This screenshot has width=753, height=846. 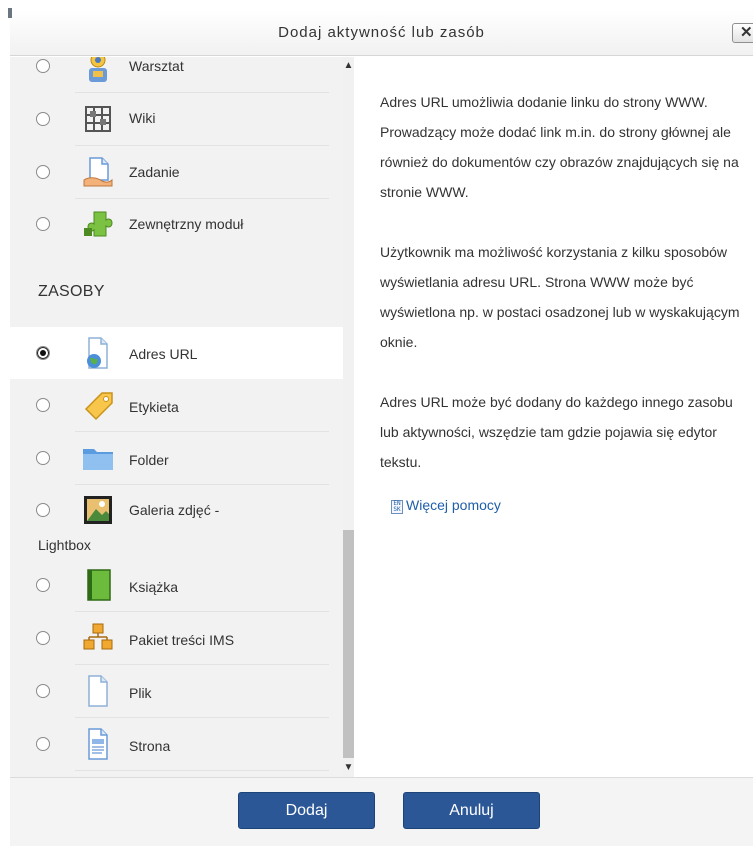 What do you see at coordinates (453, 505) in the screenshot?
I see `more-help-link: Więcej pomocy` at bounding box center [453, 505].